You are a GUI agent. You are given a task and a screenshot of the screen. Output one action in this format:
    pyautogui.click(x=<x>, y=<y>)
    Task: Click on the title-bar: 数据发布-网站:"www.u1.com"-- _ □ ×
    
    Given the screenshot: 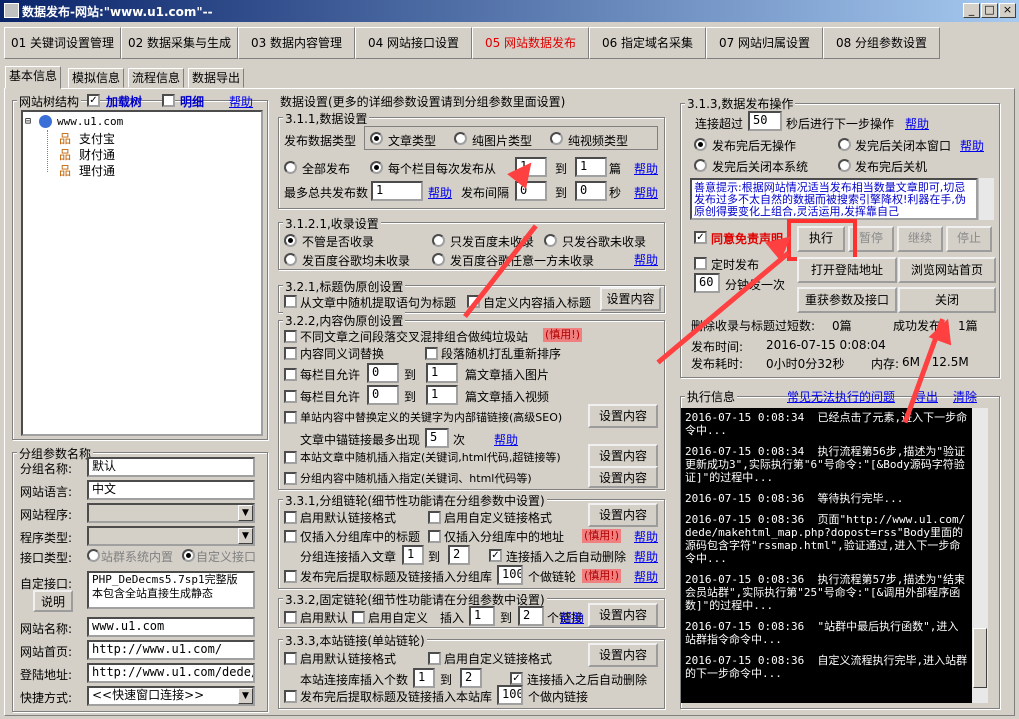 What is the action you would take?
    pyautogui.click(x=509, y=11)
    